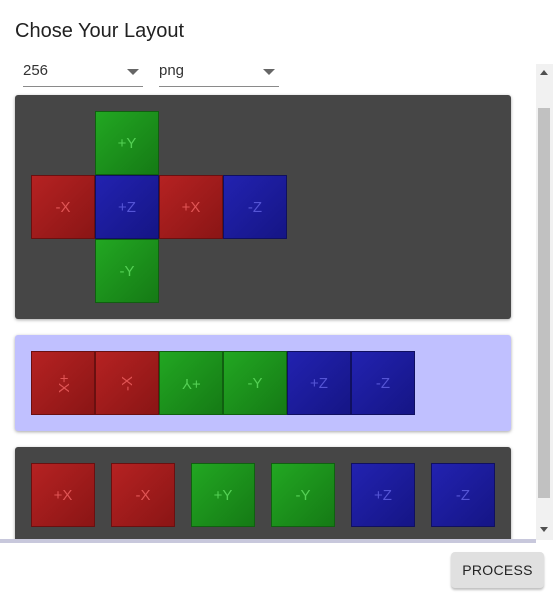 Image resolution: width=553 pixels, height=596 pixels. I want to click on scrollbar-thumb, so click(544, 303).